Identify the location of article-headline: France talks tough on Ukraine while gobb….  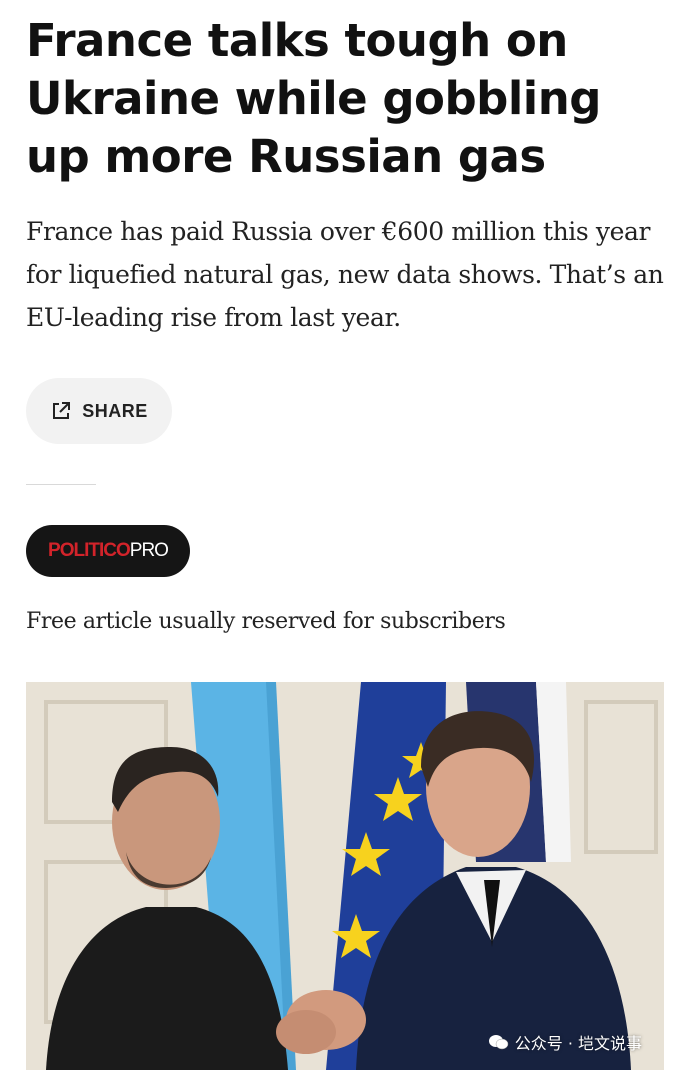
(313, 98).